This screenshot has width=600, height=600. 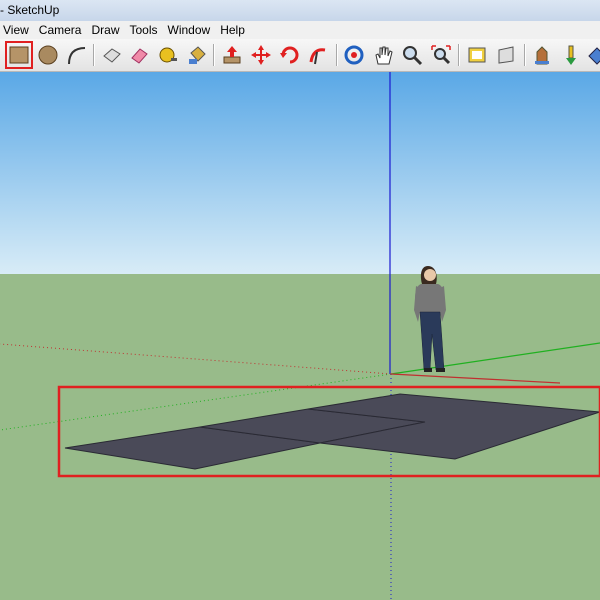 I want to click on follow-me-icon, so click(x=317, y=56).